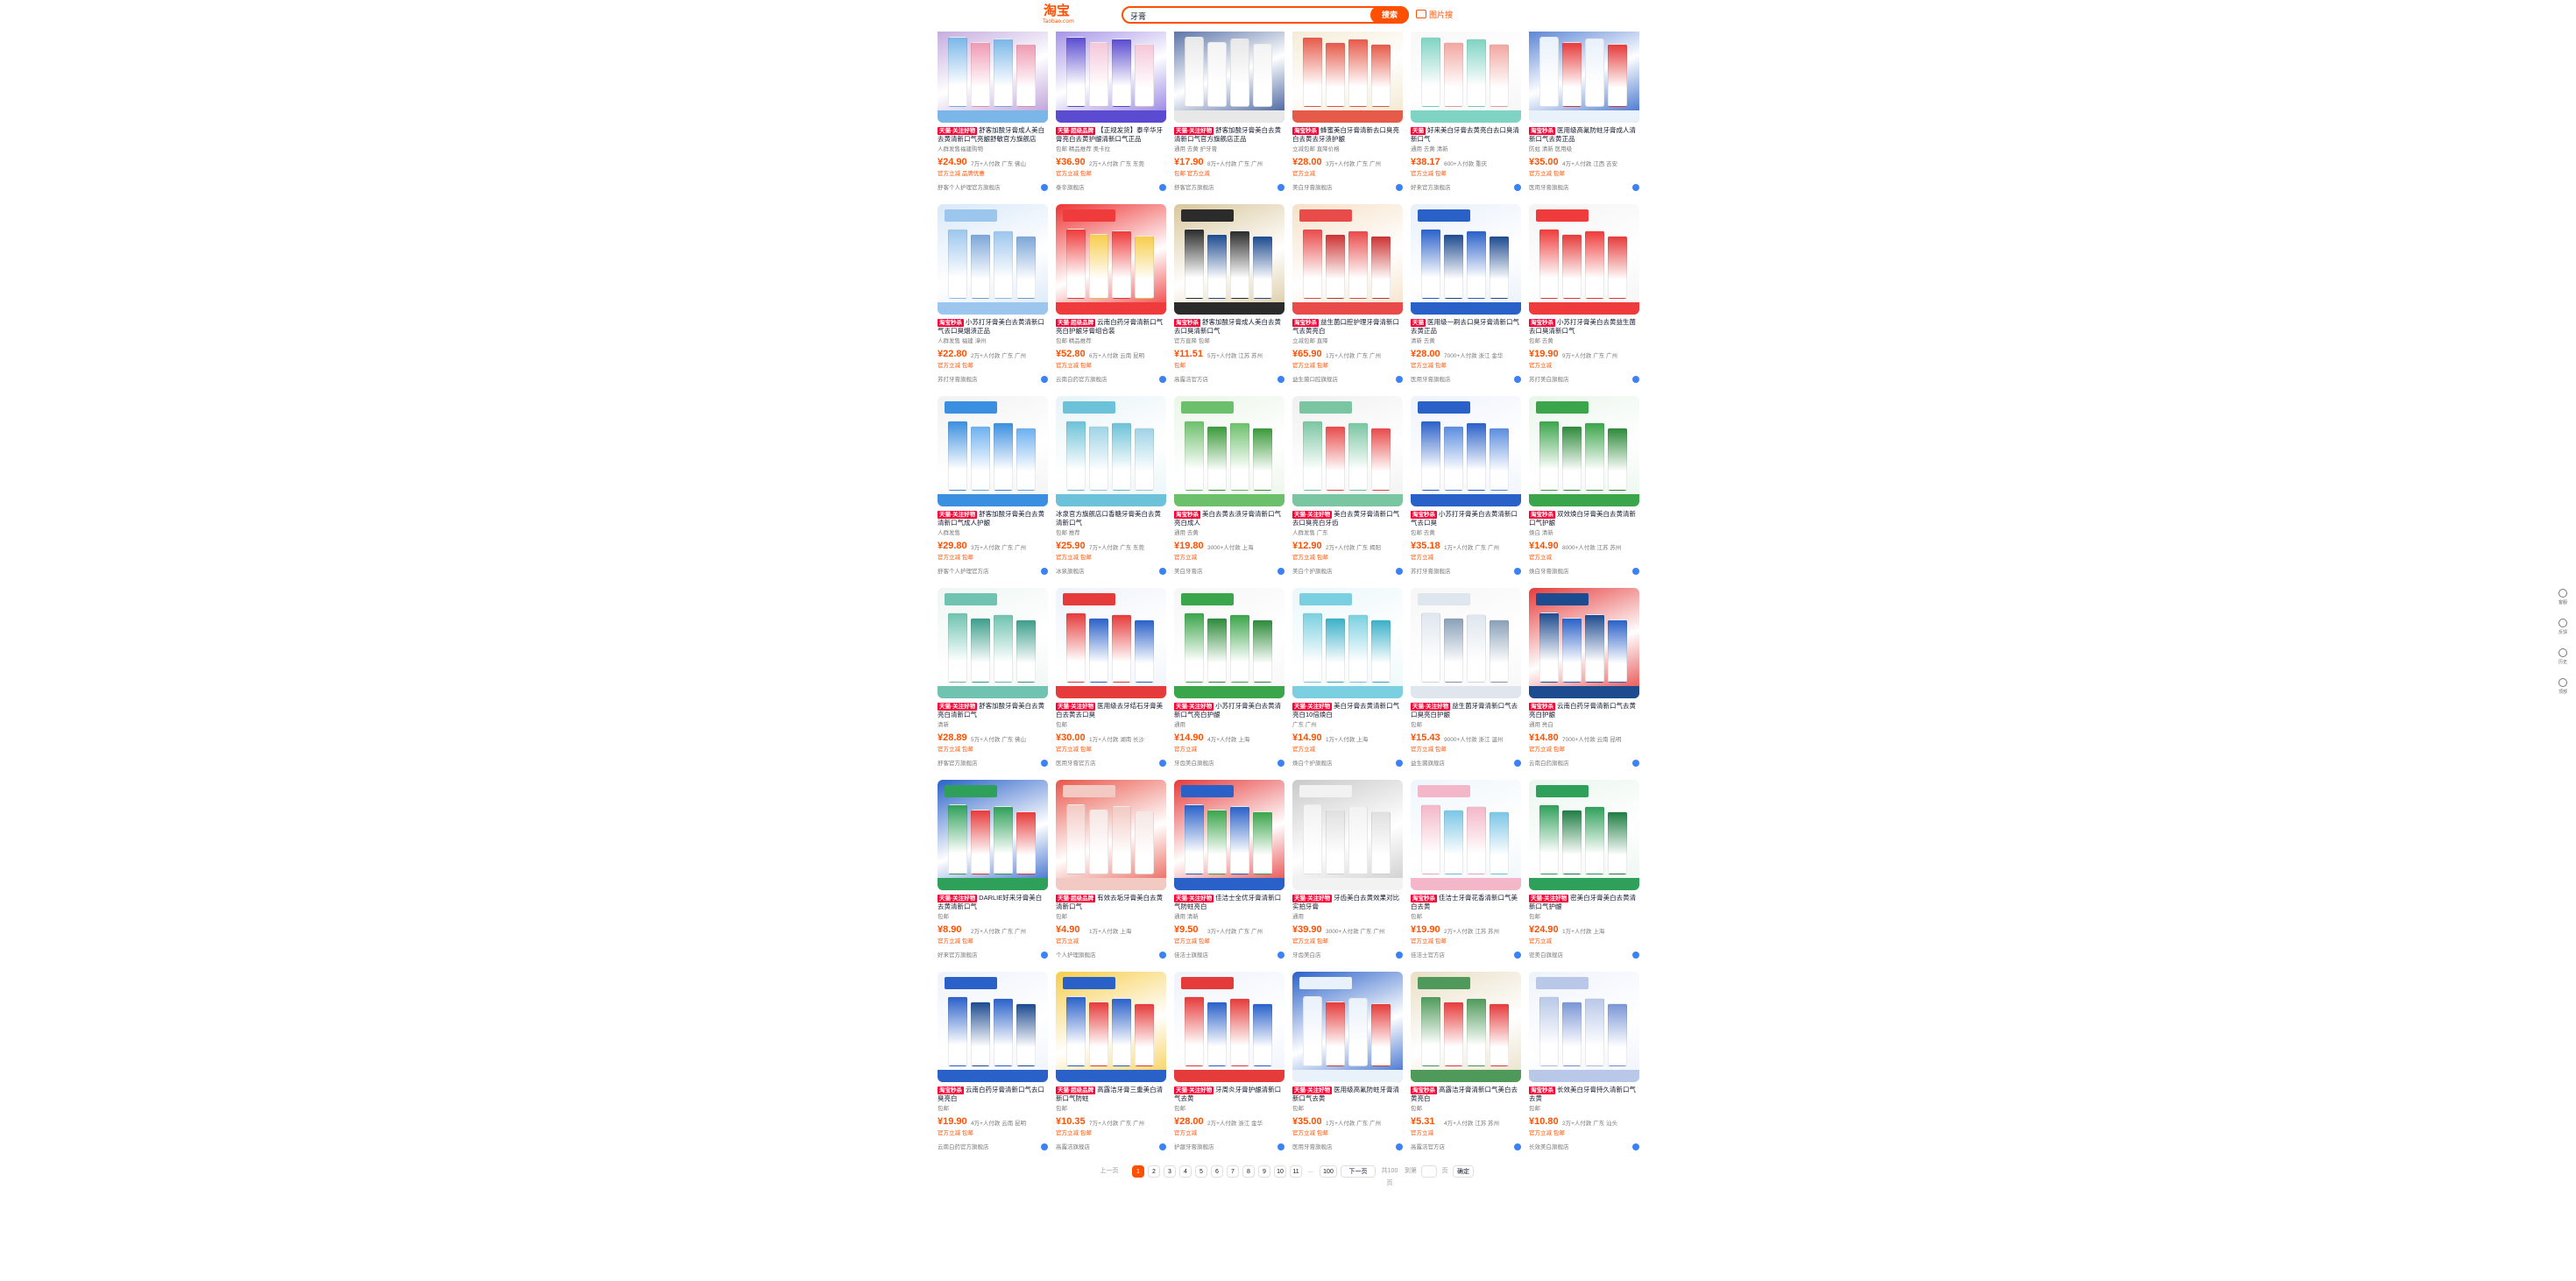 The height and width of the screenshot is (1281, 2576). What do you see at coordinates (1107, 572) in the screenshot?
I see `shop-name: 冰泉旗舰店` at bounding box center [1107, 572].